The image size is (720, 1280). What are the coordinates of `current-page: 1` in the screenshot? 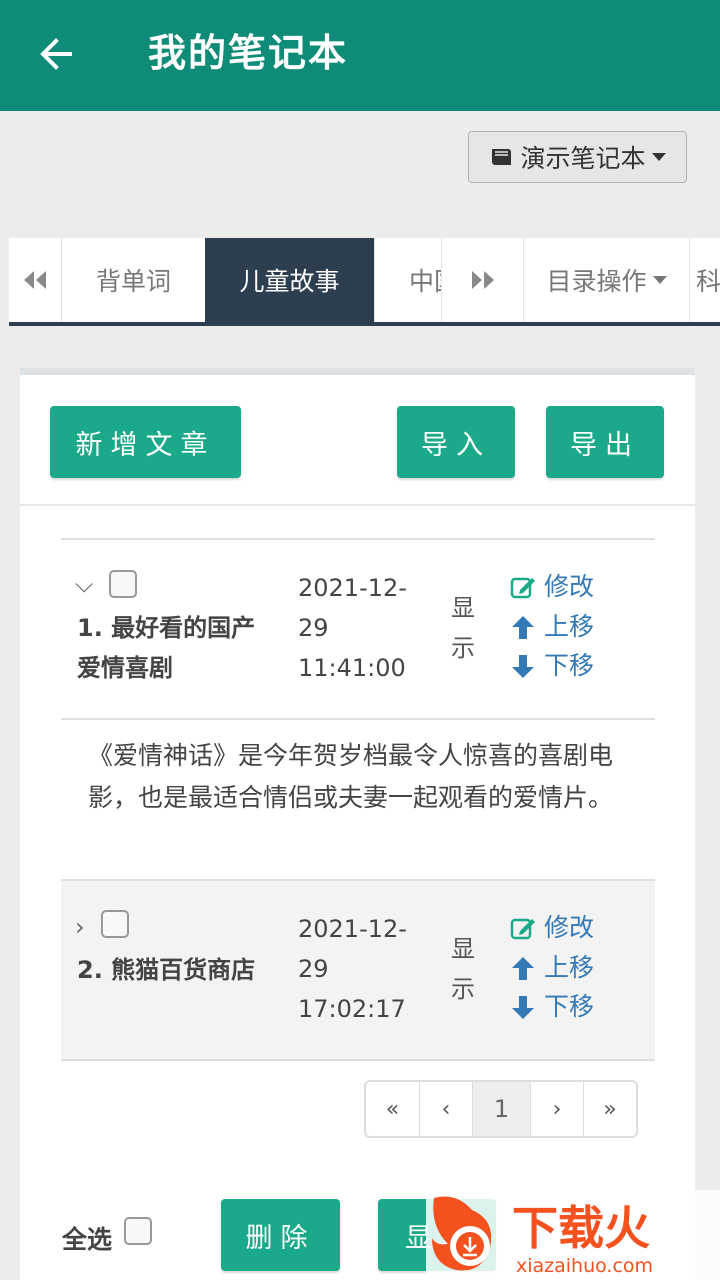 It's located at (501, 1109).